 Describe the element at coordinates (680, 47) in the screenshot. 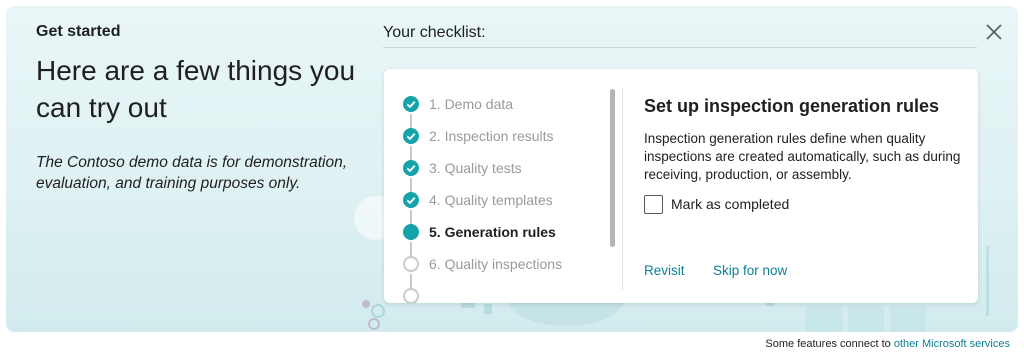

I see `checklist-divider` at that location.